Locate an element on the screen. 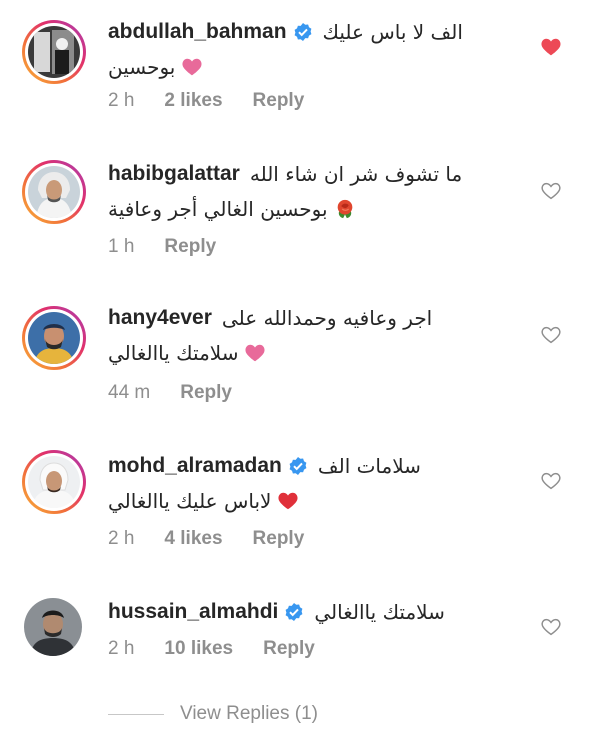  username: hany4ever is located at coordinates (160, 318).